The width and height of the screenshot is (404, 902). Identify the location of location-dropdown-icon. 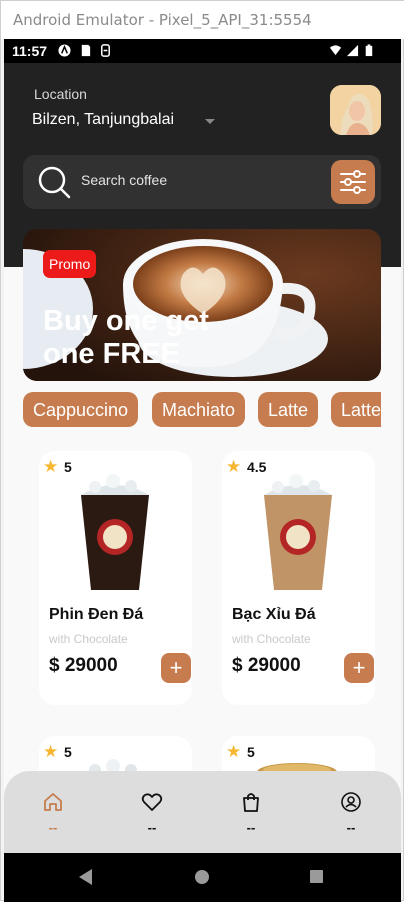
(210, 121).